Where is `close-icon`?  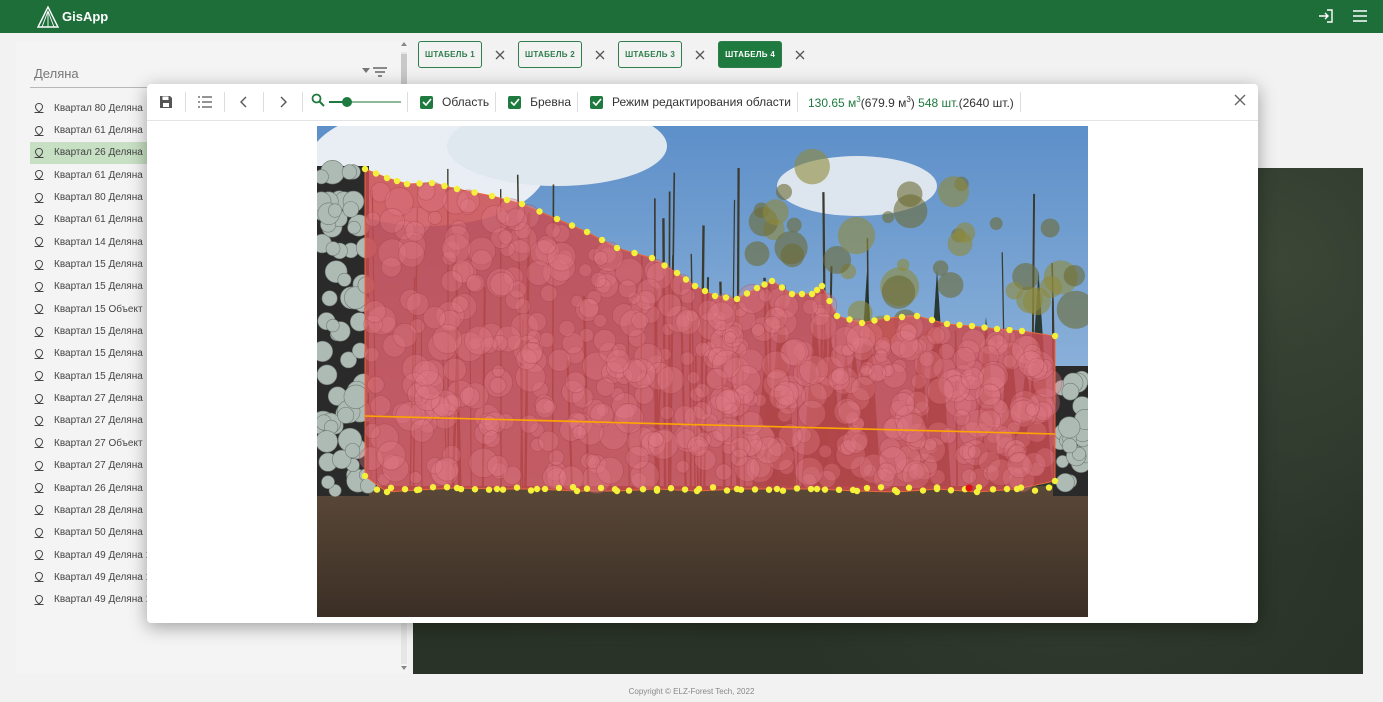 close-icon is located at coordinates (1240, 100).